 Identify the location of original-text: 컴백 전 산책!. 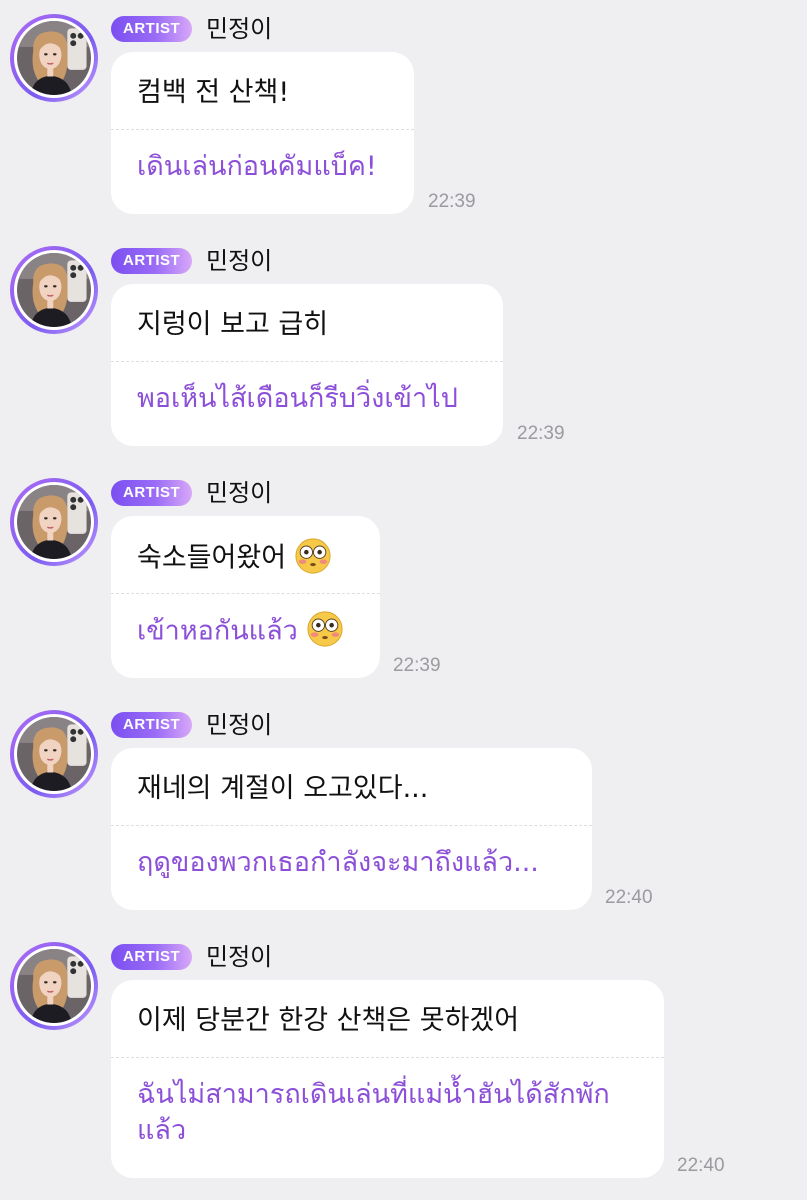
(213, 92).